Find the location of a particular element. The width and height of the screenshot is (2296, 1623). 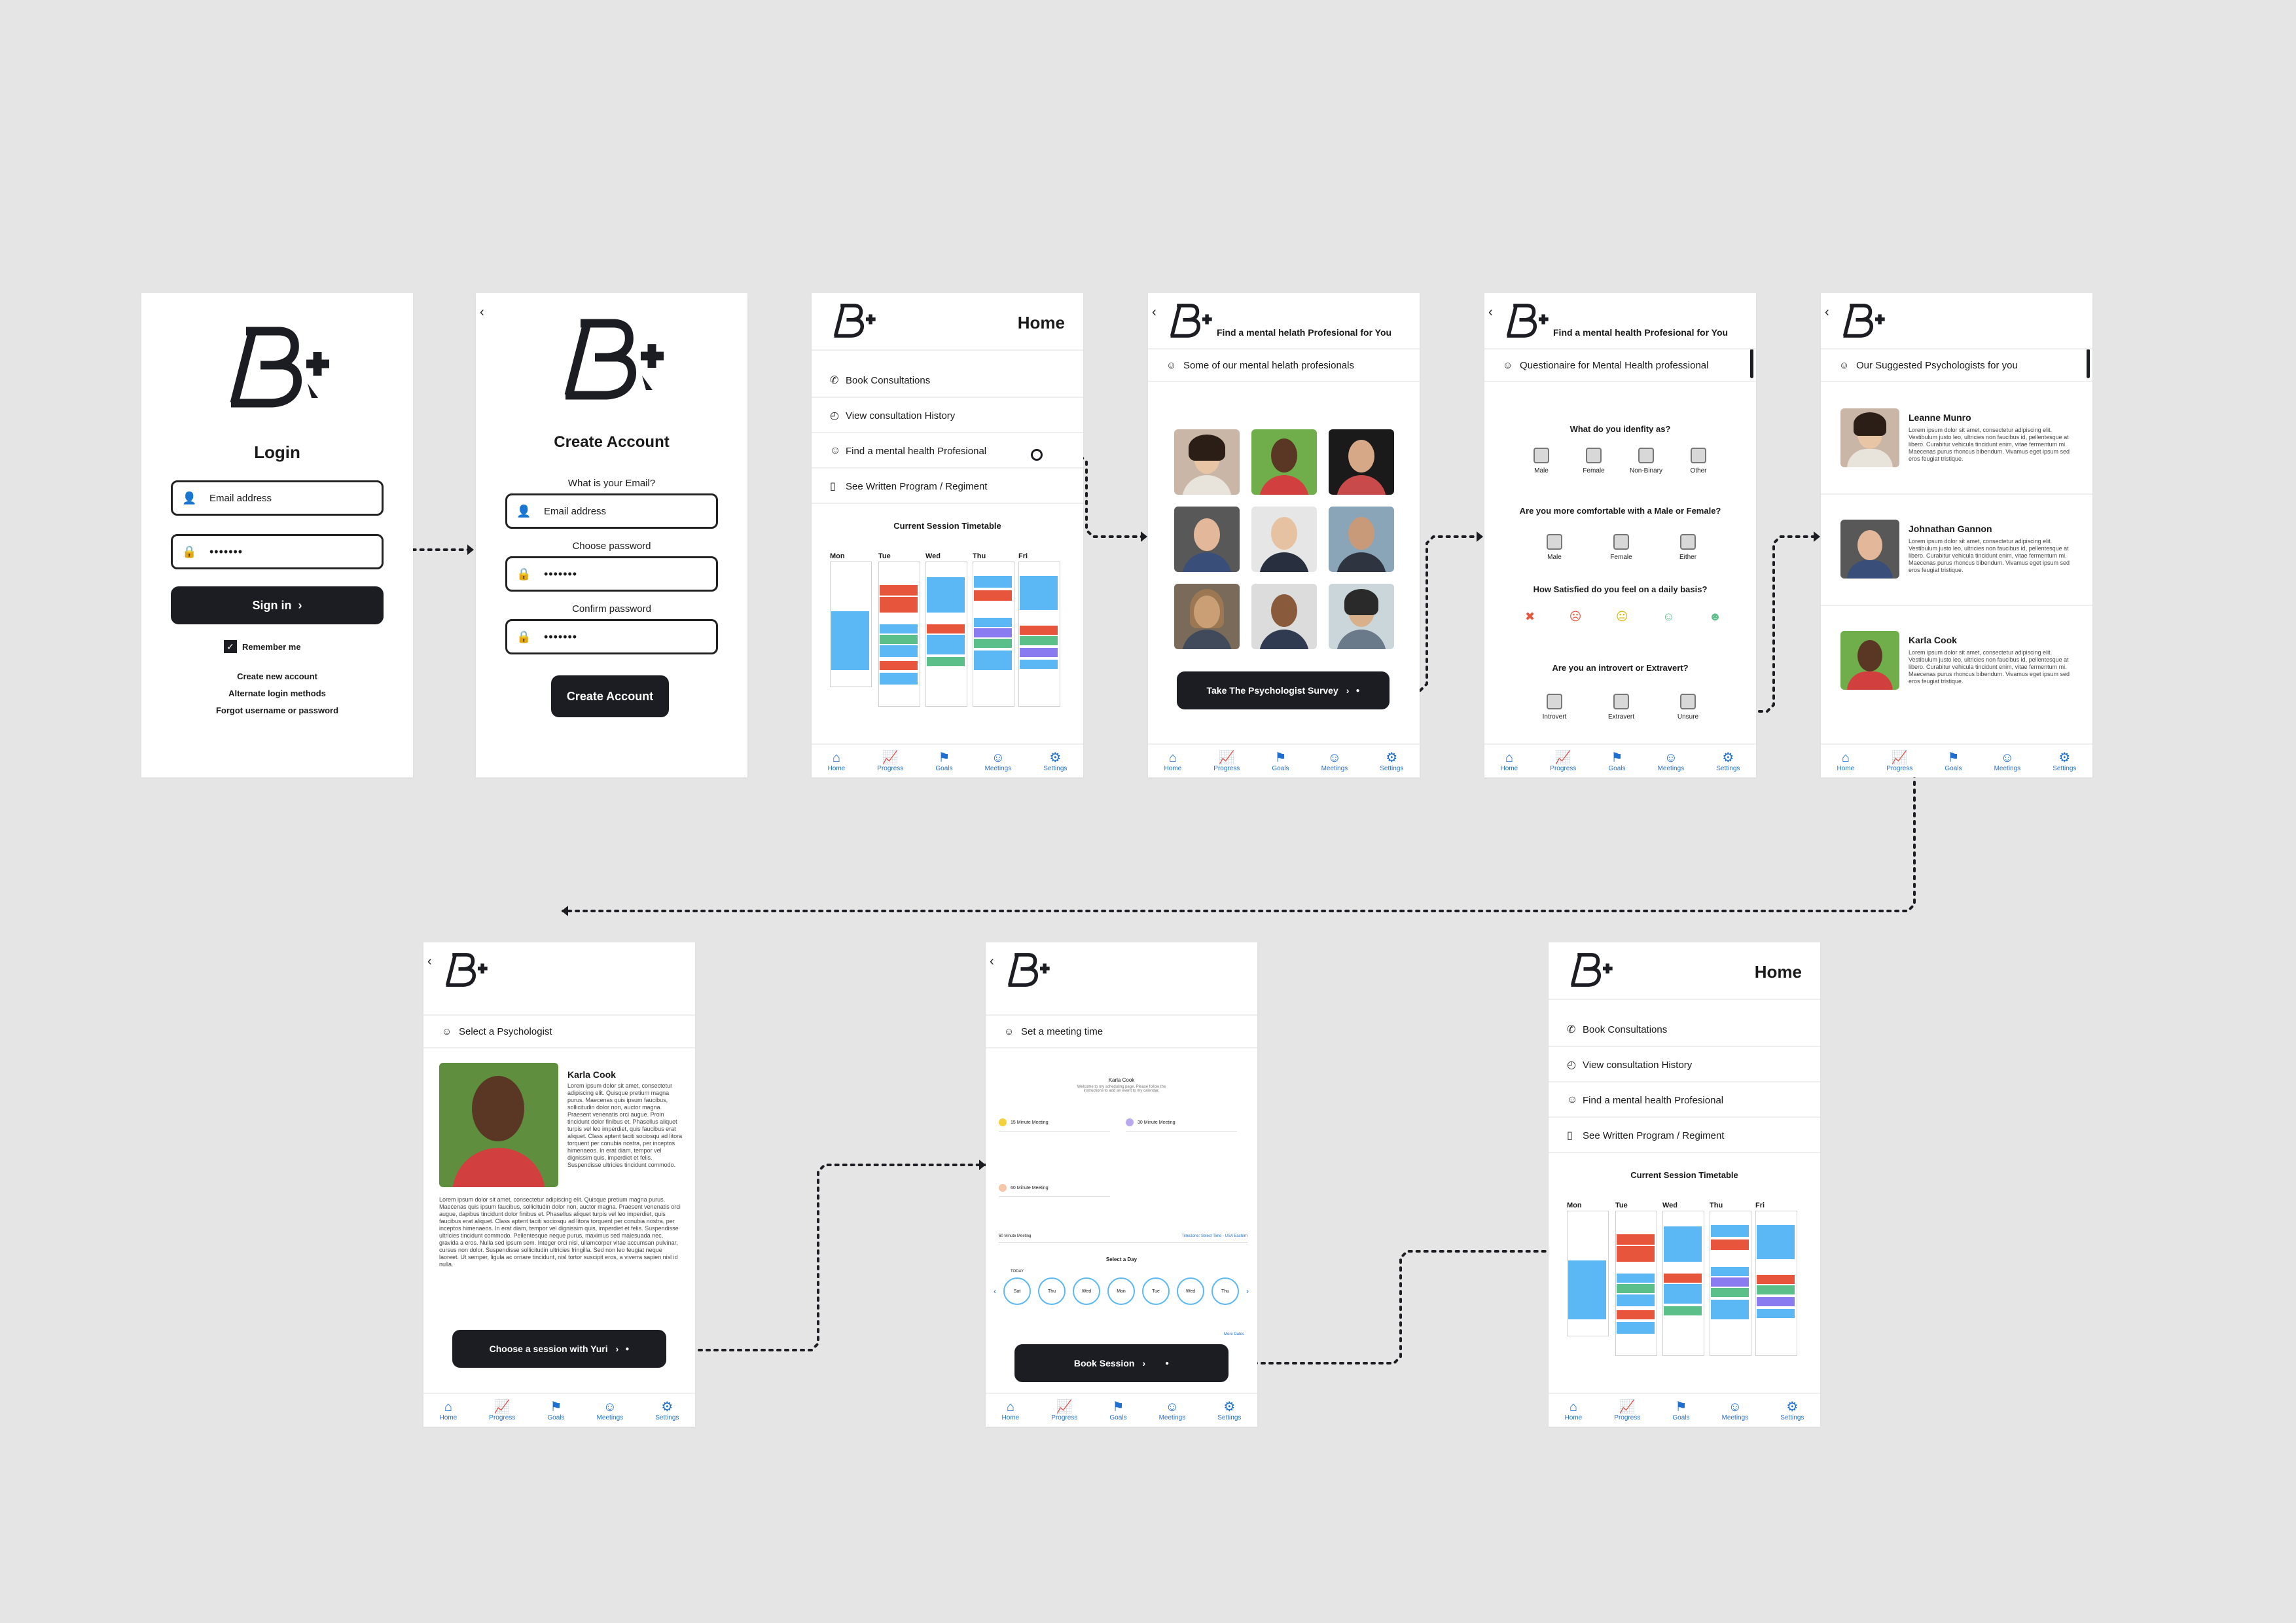

day-chip: Mon is located at coordinates (1121, 1291).